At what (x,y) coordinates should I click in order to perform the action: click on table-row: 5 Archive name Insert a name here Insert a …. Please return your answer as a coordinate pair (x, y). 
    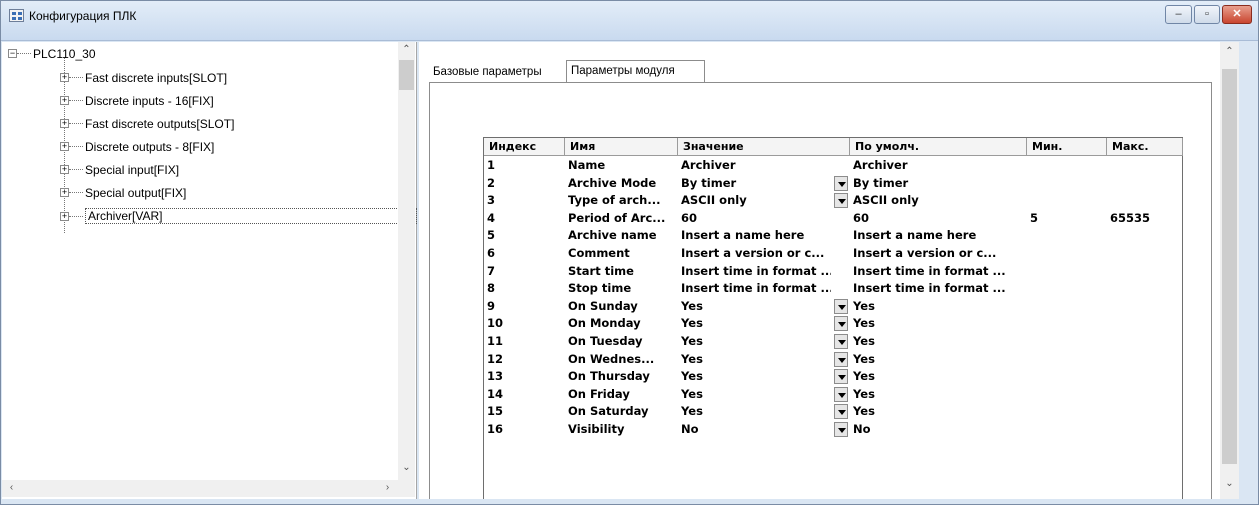
    Looking at the image, I should click on (833, 236).